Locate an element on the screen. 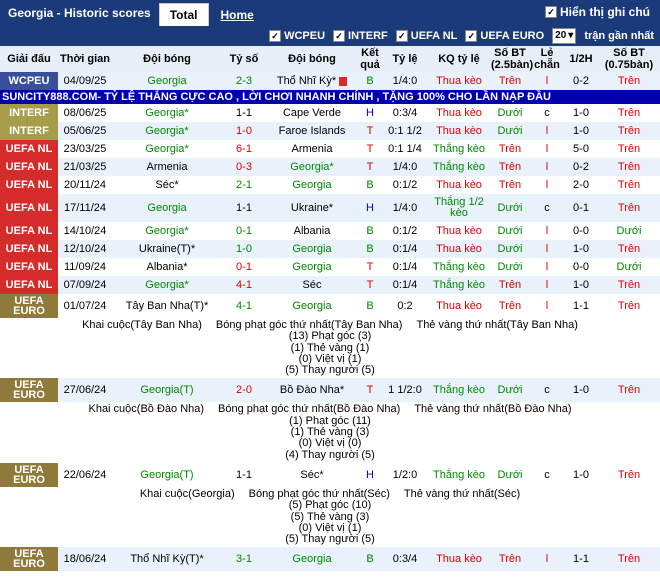 This screenshot has width=660, height=584. match-score: 2-0 is located at coordinates (244, 390).